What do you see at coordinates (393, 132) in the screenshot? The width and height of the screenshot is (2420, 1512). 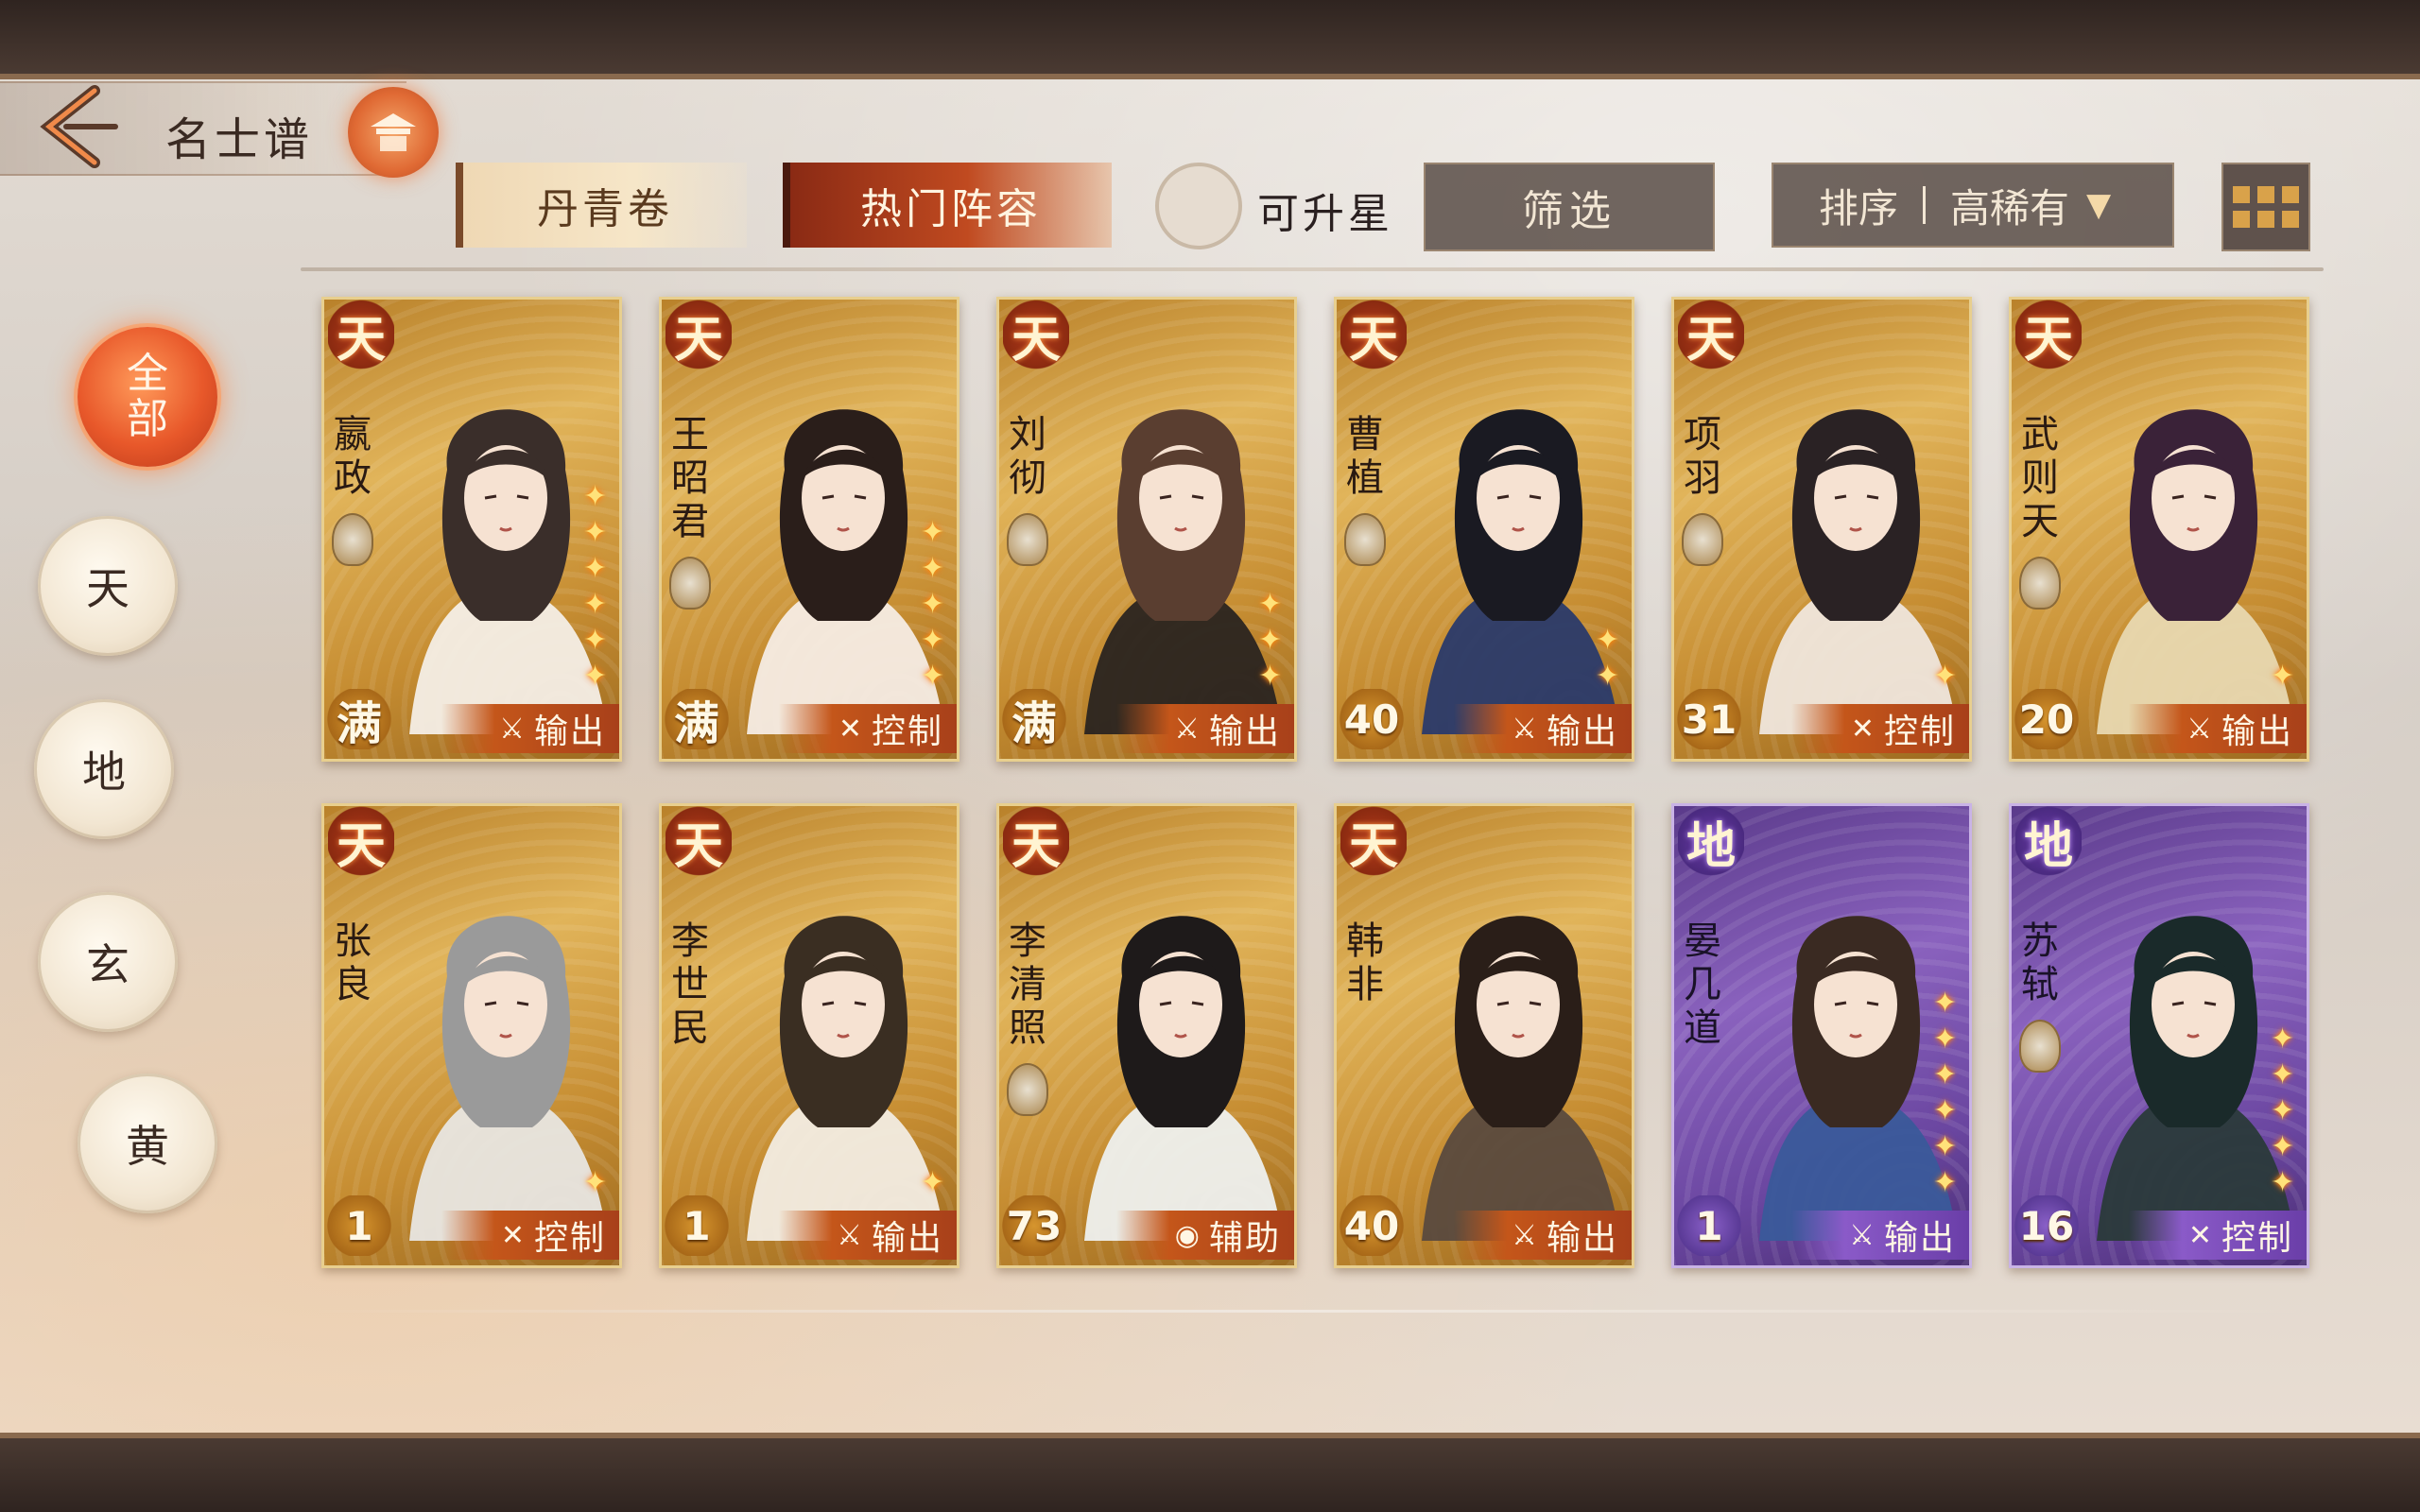 I see `palace-emblem-icon` at bounding box center [393, 132].